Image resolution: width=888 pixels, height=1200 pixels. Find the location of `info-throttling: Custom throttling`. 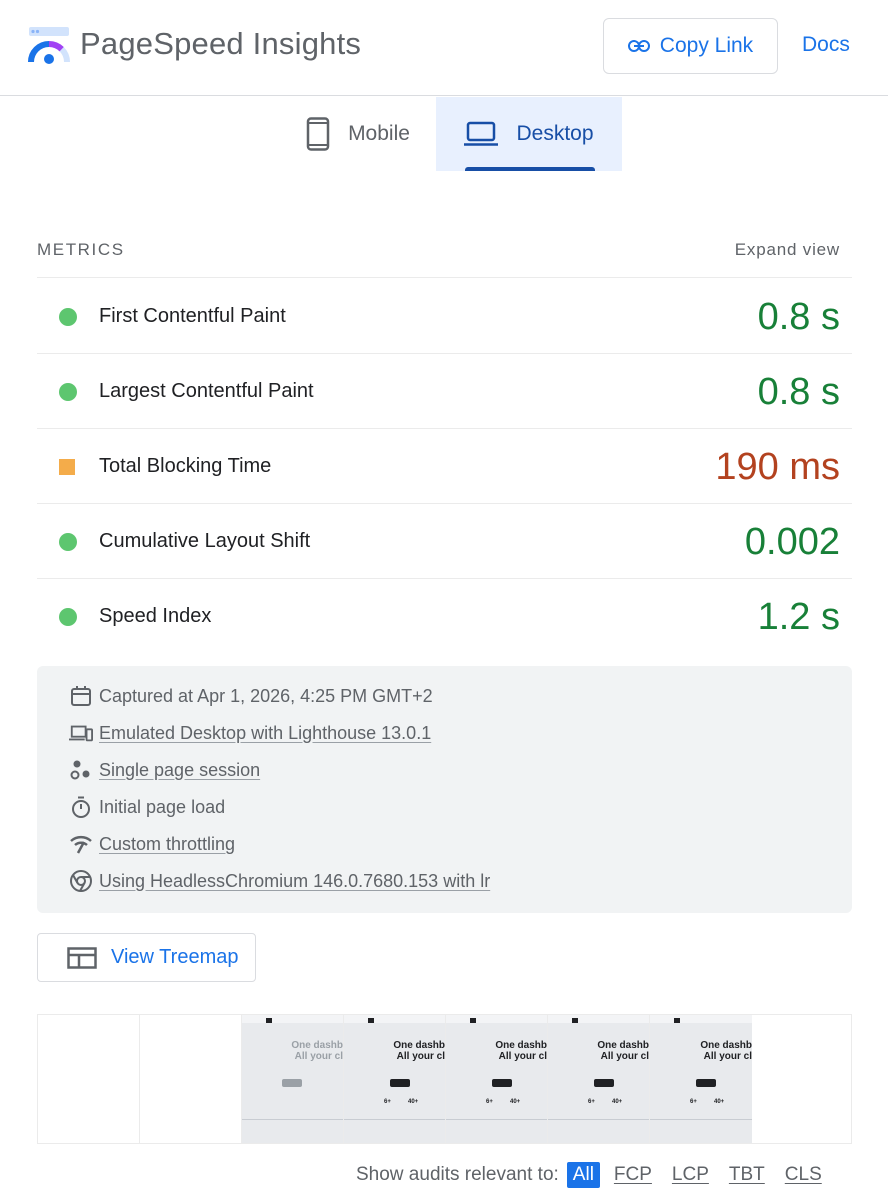

info-throttling: Custom throttling is located at coordinates (152, 844).